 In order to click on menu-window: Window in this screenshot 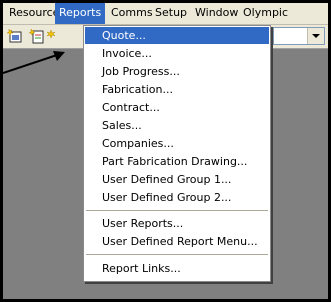, I will do `click(216, 13)`.